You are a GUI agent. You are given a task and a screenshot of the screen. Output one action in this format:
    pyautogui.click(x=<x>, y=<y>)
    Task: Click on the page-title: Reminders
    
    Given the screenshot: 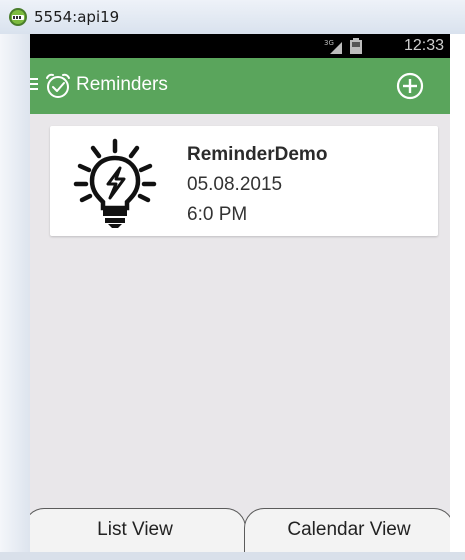 What is the action you would take?
    pyautogui.click(x=122, y=84)
    